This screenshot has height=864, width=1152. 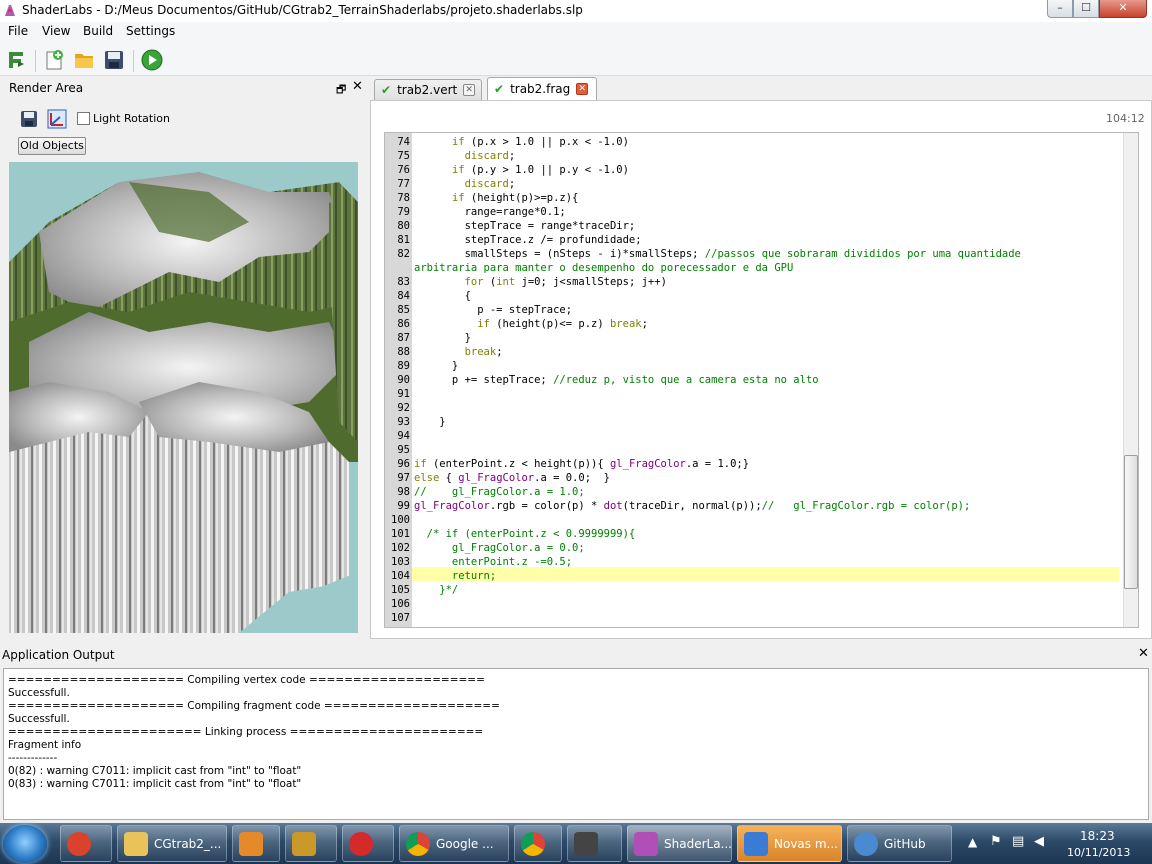 What do you see at coordinates (403, 240) in the screenshot?
I see `line-number: 81` at bounding box center [403, 240].